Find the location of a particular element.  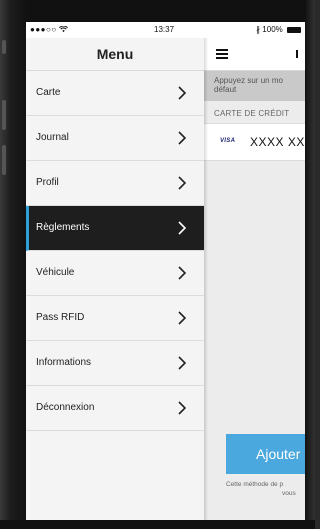

menu-item-label: Journal is located at coordinates (52, 137).